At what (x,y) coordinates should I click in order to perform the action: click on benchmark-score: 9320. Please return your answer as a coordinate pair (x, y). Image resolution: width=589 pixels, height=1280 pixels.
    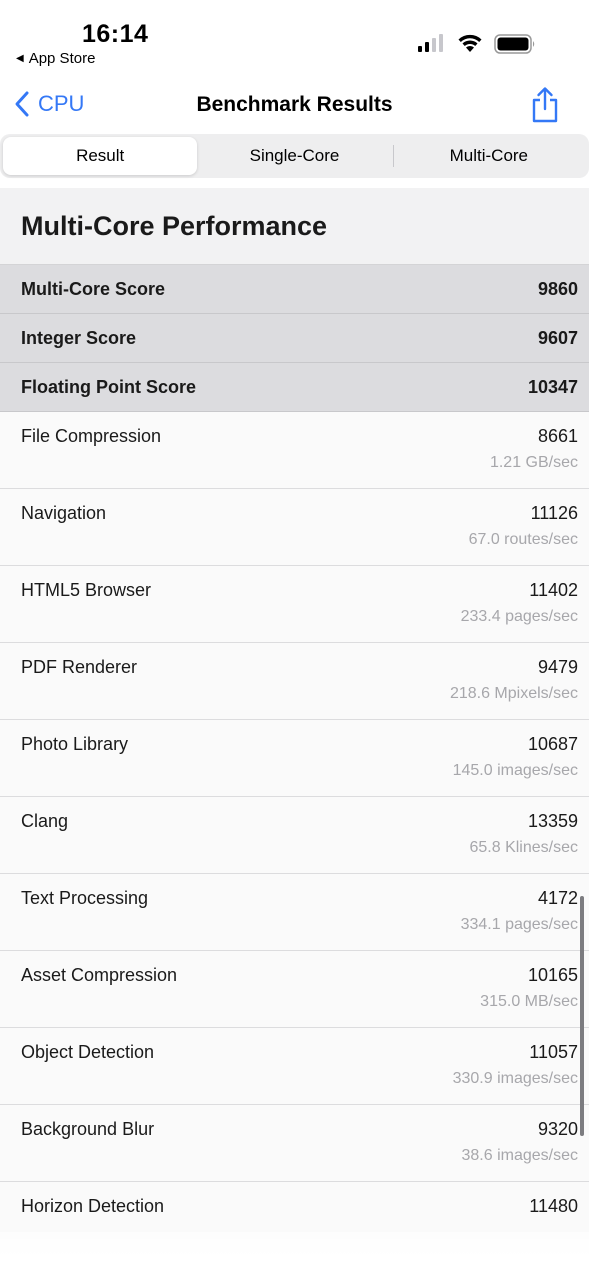
    Looking at the image, I should click on (557, 1129).